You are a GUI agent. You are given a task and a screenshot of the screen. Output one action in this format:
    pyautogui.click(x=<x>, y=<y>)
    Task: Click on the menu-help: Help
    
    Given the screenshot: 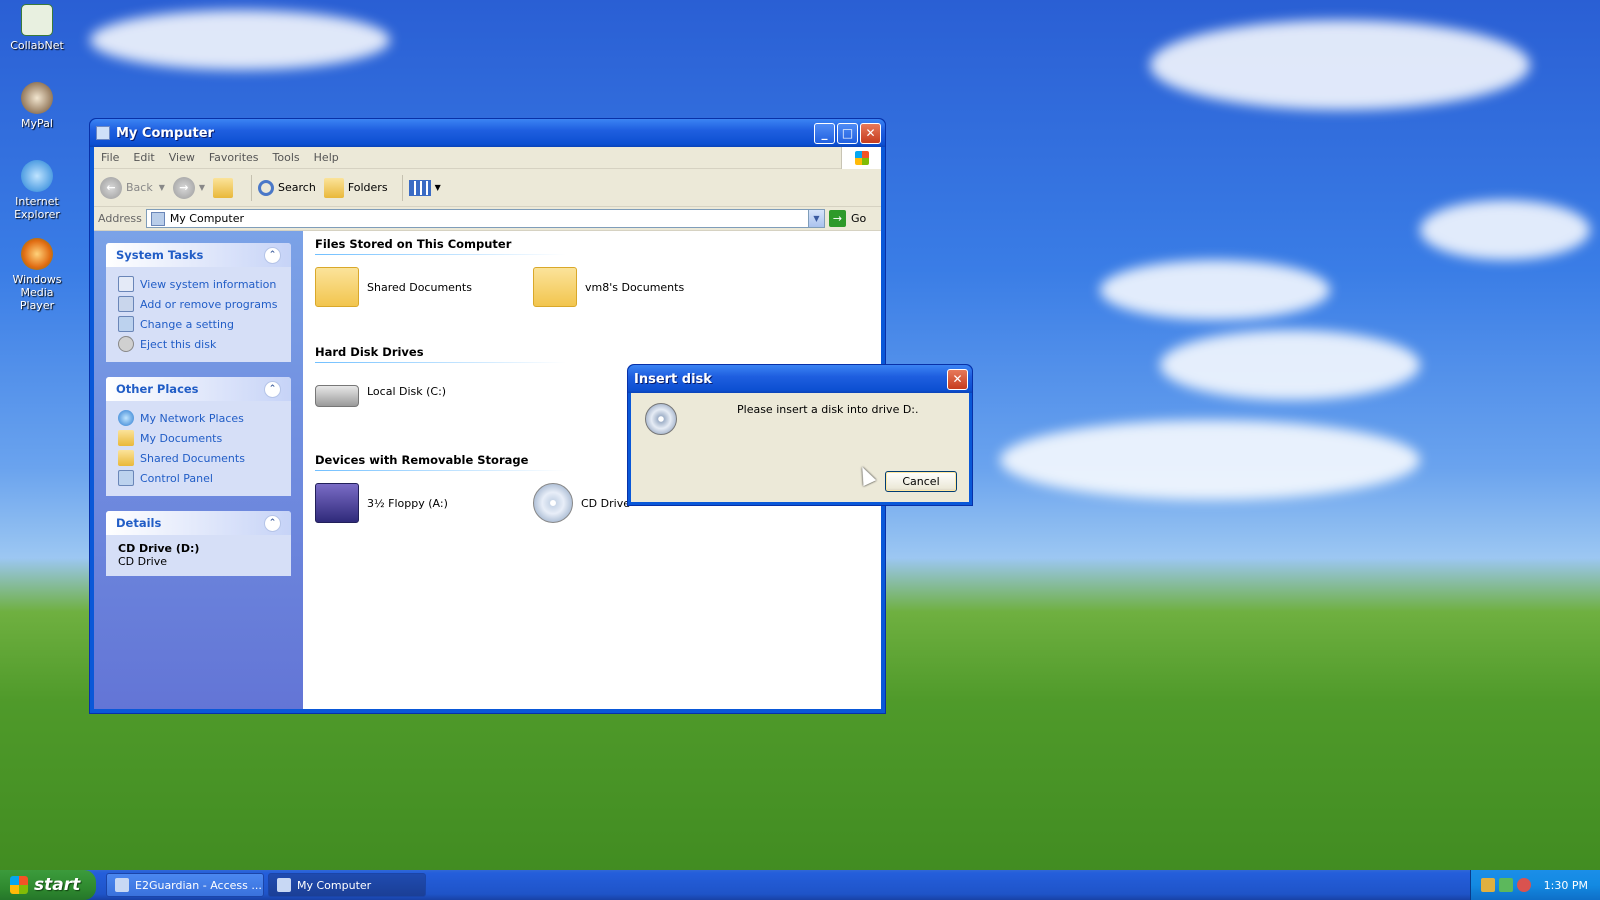 What is the action you would take?
    pyautogui.click(x=326, y=157)
    